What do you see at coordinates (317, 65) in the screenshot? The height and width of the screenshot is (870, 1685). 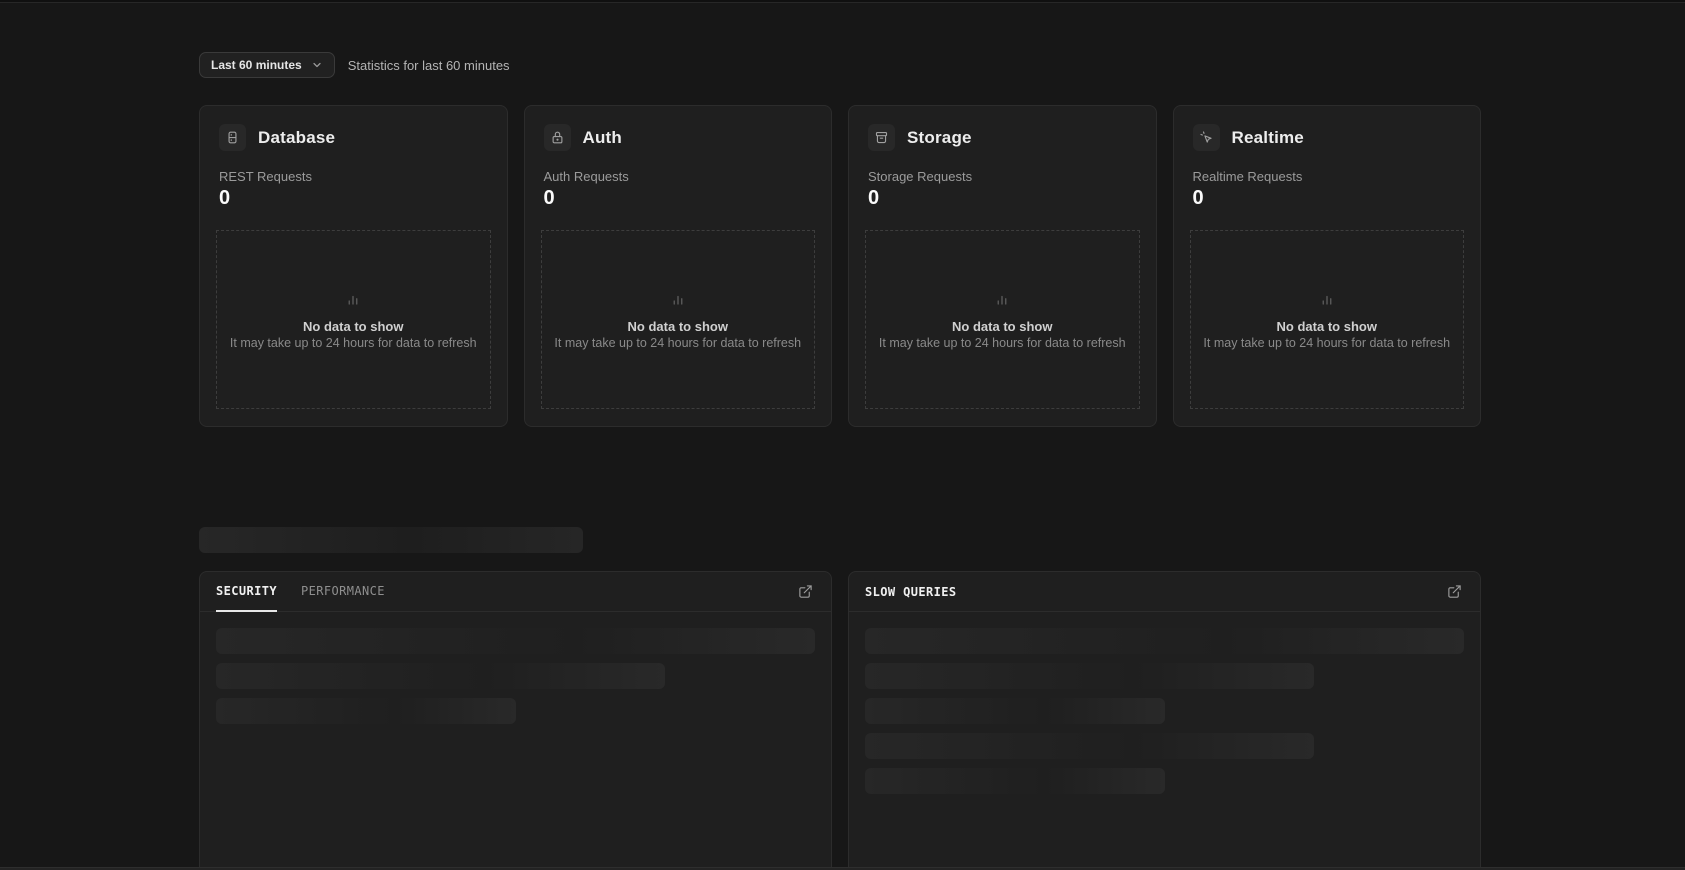 I see `chevron-down-icon` at bounding box center [317, 65].